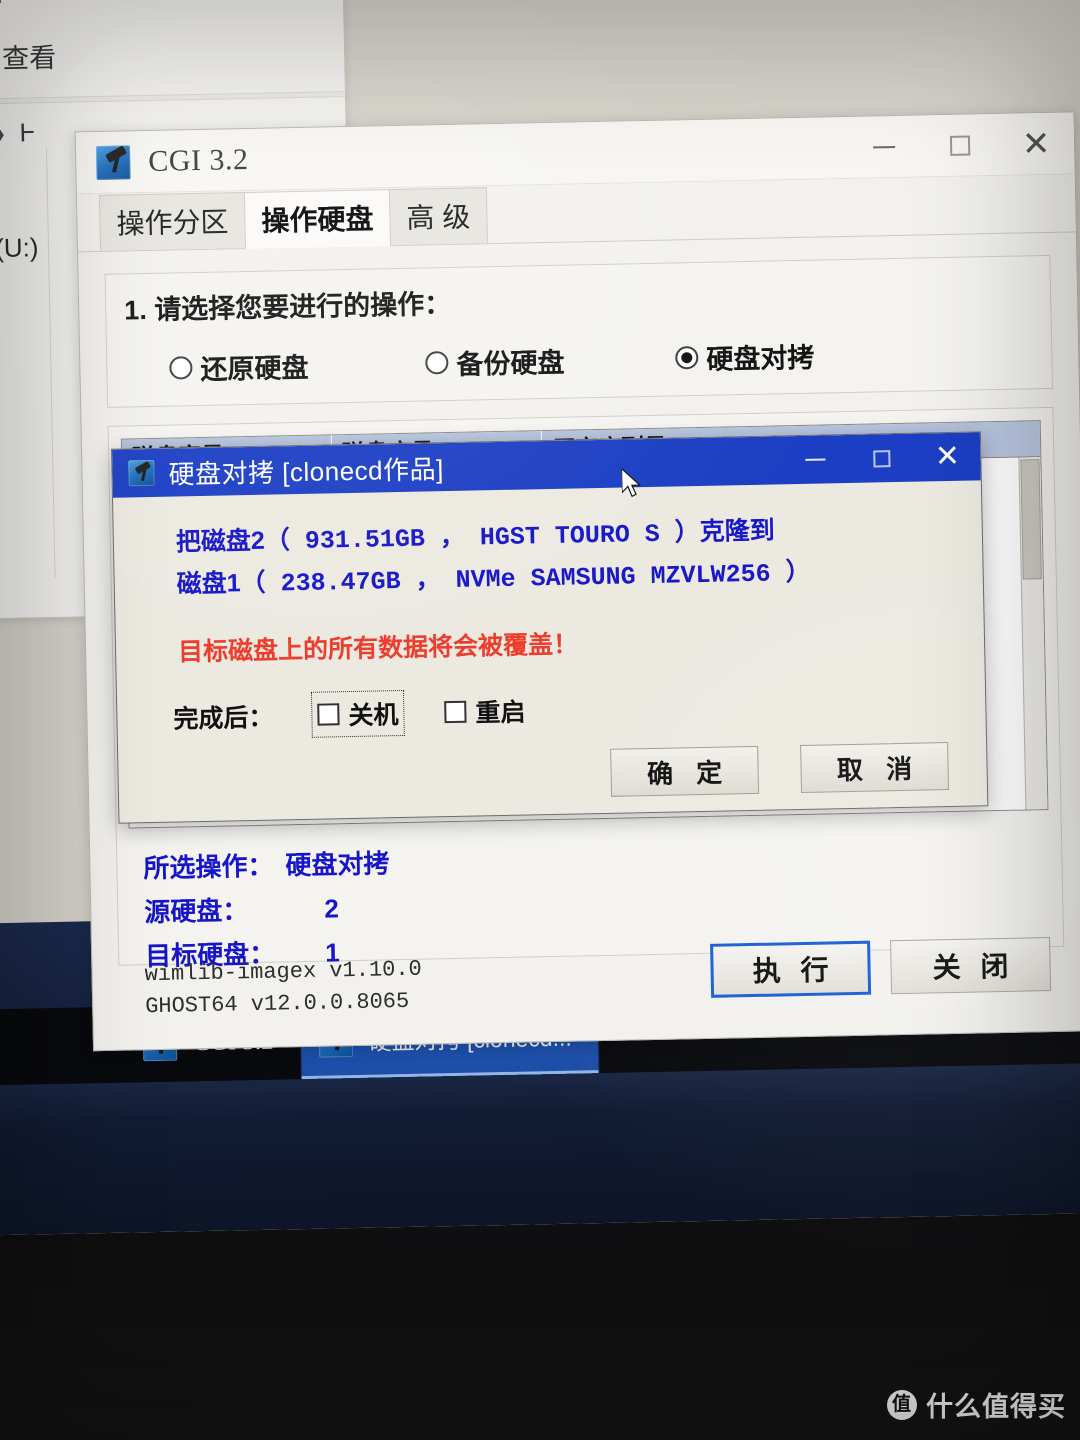 The width and height of the screenshot is (1080, 1440). I want to click on watermark-badge-icon: 值, so click(902, 1404).